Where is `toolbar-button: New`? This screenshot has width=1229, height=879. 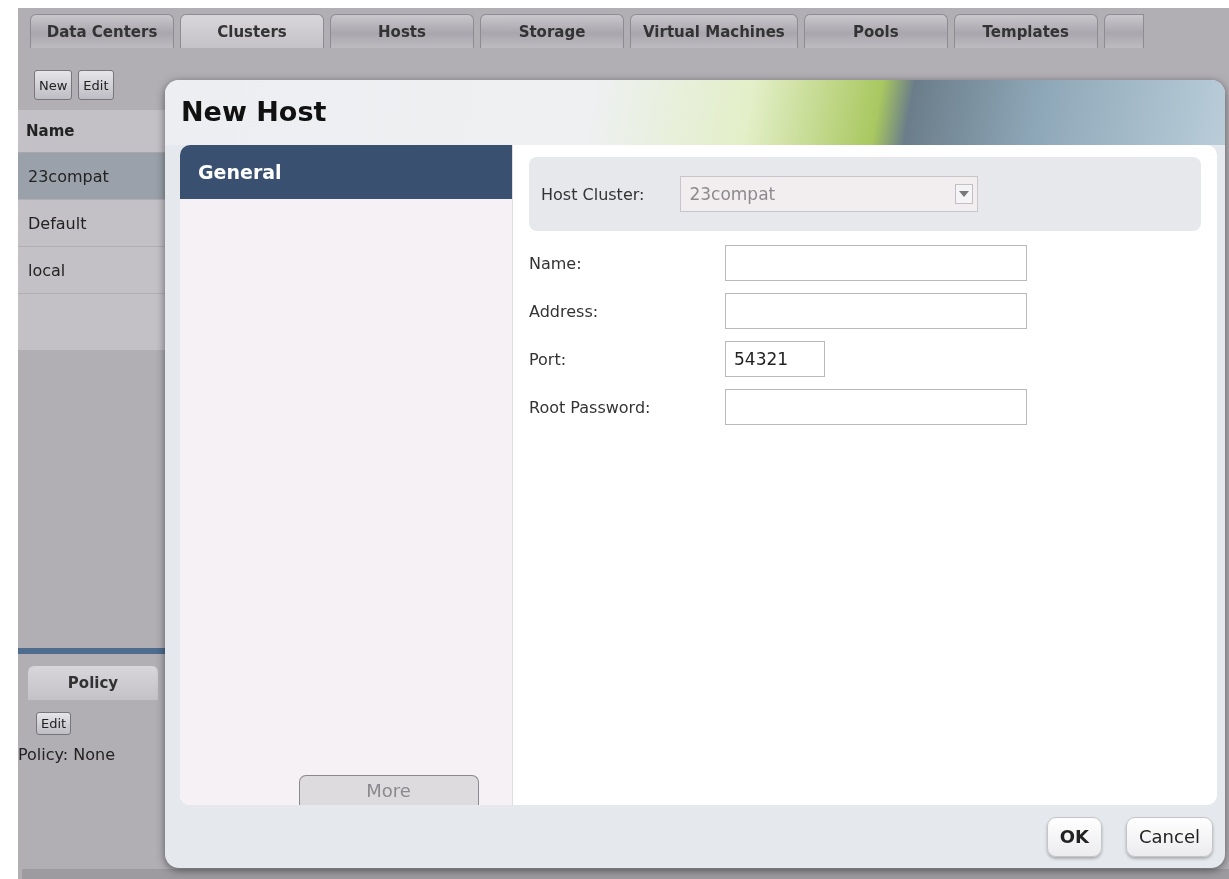
toolbar-button: New is located at coordinates (53, 85).